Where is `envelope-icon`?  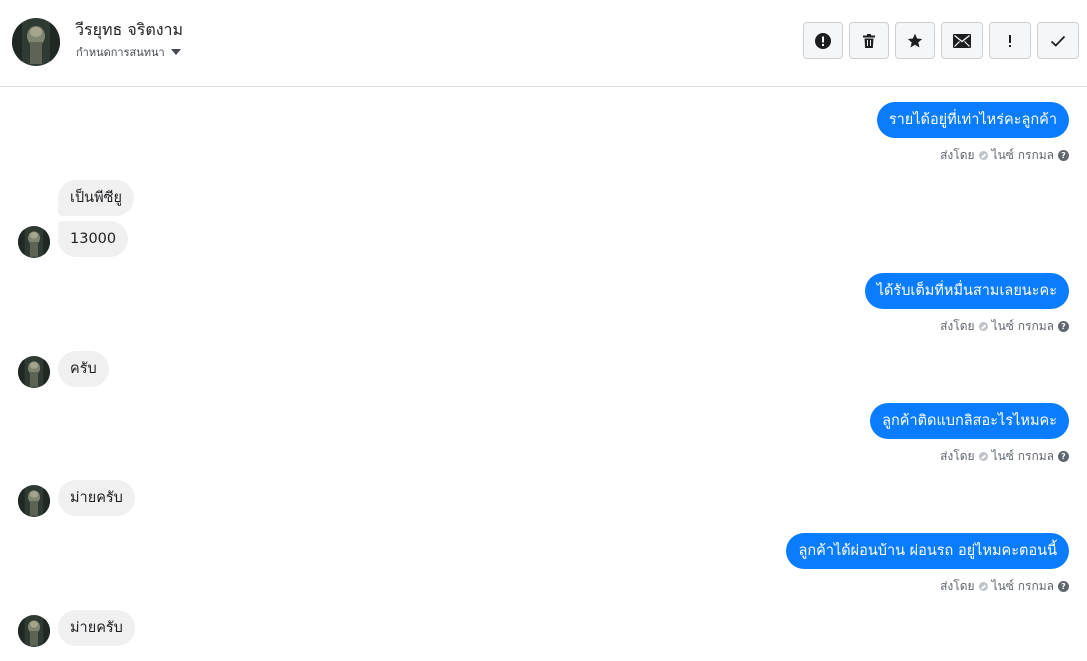
envelope-icon is located at coordinates (962, 40).